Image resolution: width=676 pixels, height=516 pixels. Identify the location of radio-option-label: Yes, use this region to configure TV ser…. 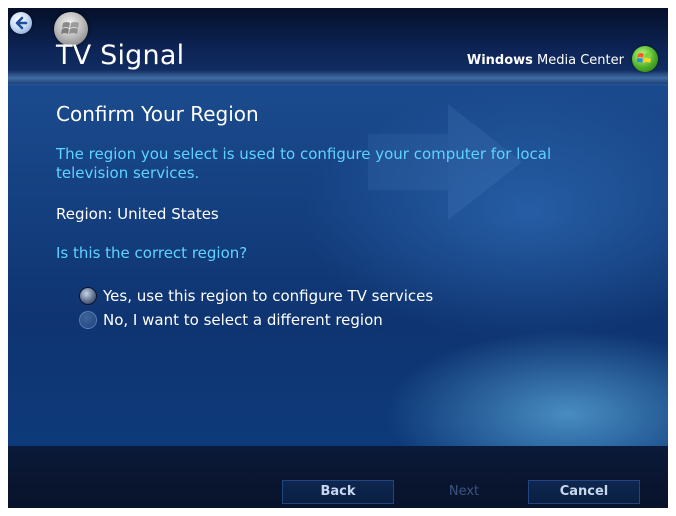
(268, 296).